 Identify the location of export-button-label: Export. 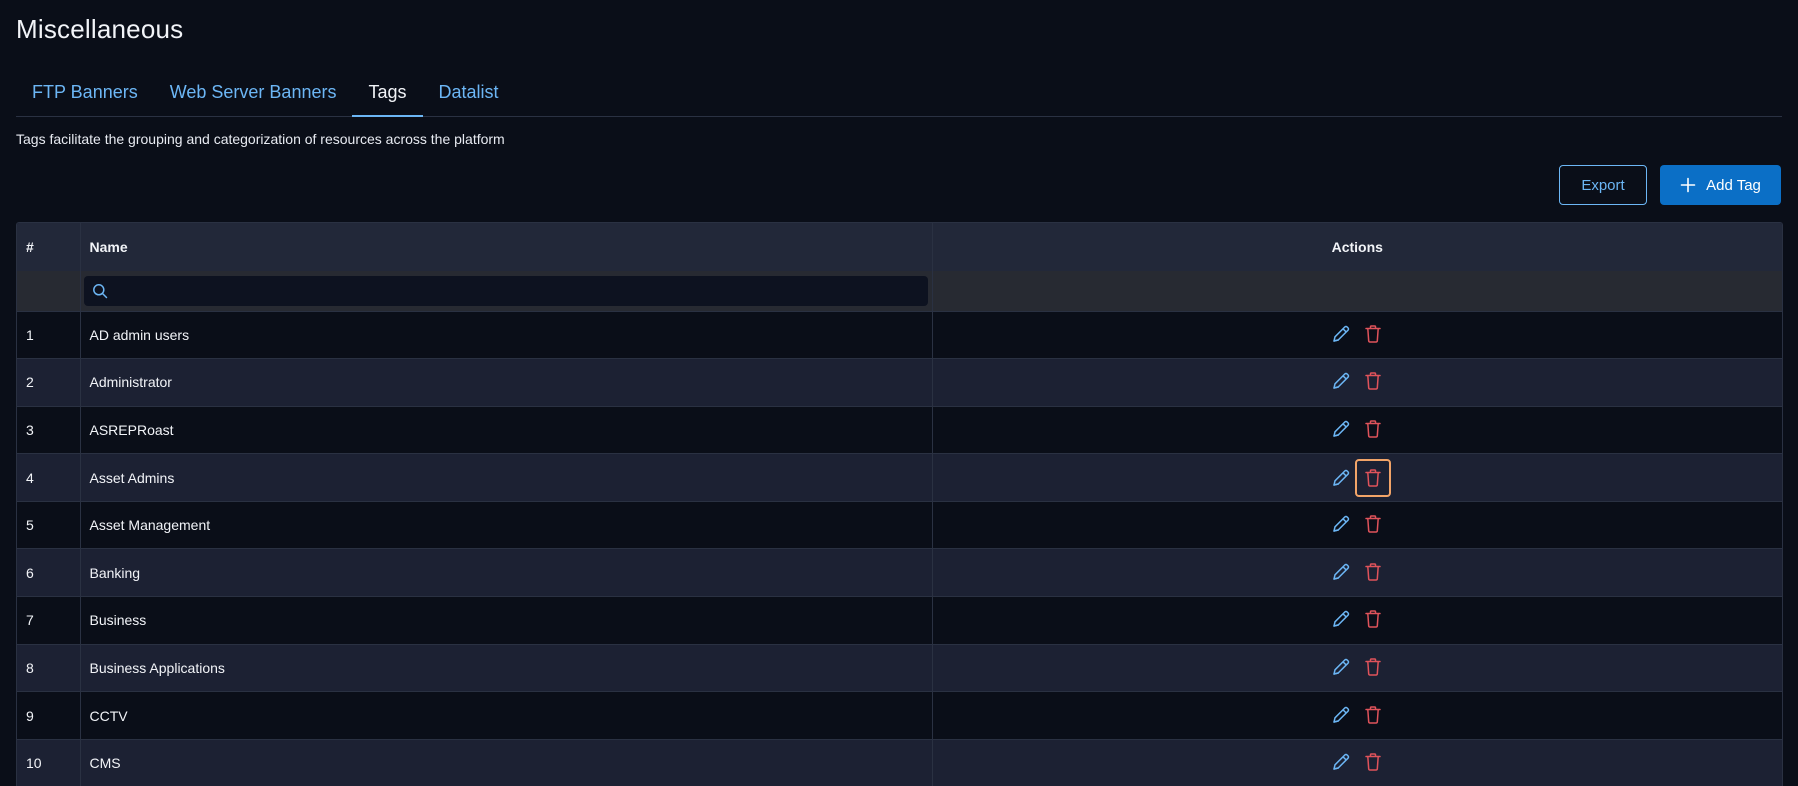
(1603, 185).